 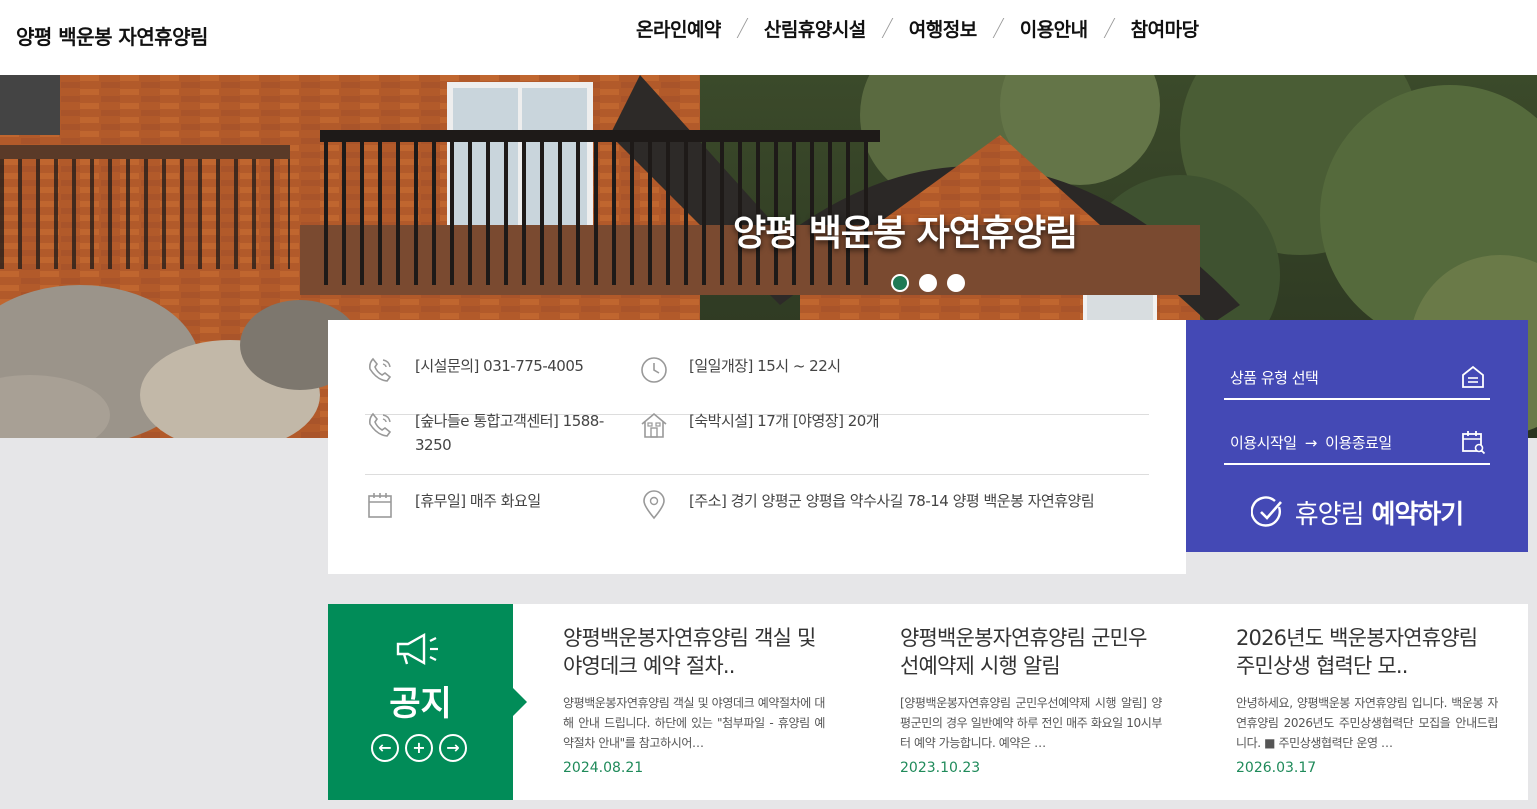 I want to click on closed-text: [휴무일] 매주 화요일, so click(x=478, y=501).